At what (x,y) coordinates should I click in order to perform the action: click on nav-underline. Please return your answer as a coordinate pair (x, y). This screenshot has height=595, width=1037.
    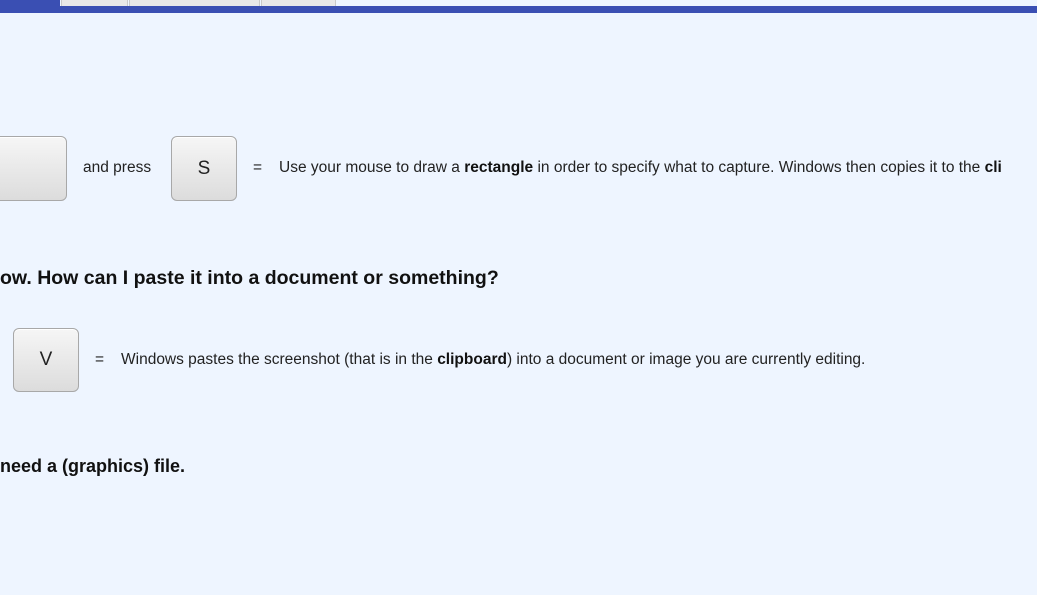
    Looking at the image, I should click on (518, 9).